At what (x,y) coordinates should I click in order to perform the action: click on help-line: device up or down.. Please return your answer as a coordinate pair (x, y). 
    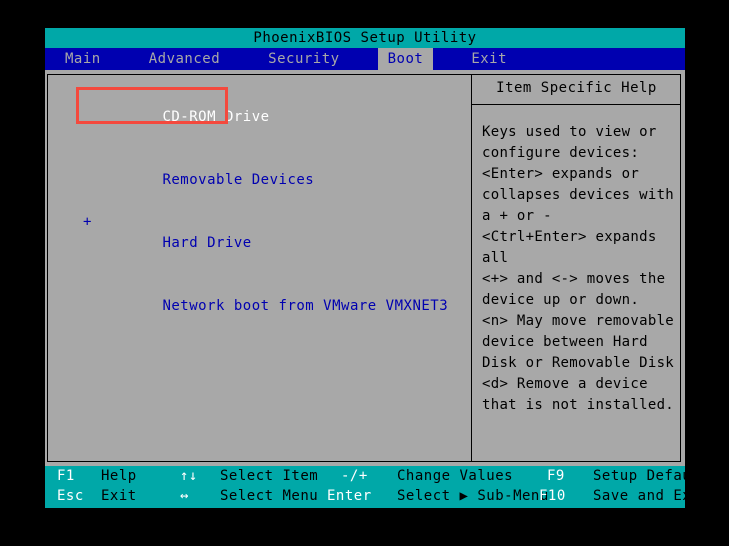
    Looking at the image, I should click on (561, 300).